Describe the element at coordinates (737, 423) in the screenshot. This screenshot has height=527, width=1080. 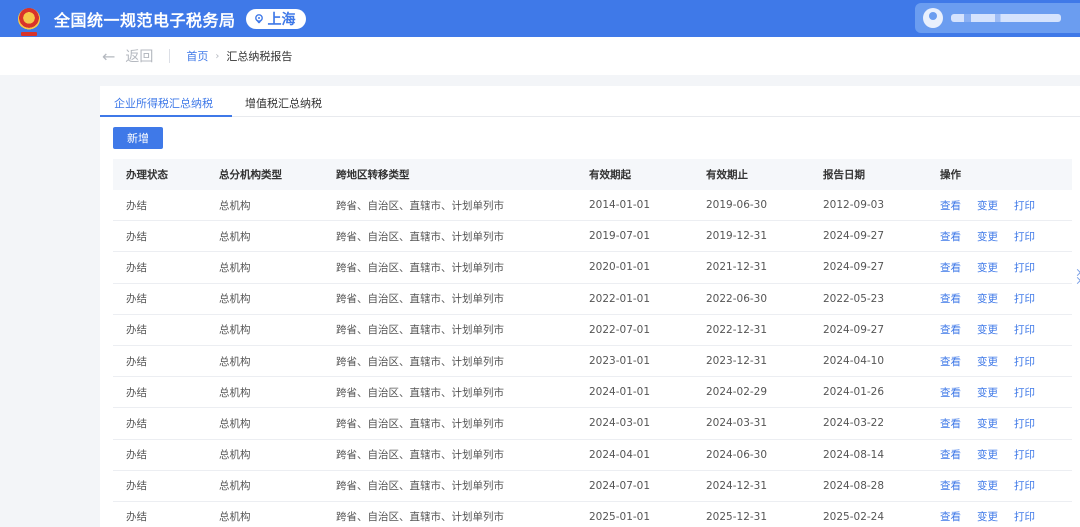
I see `valid-to-cell: 2024-03-31` at that location.